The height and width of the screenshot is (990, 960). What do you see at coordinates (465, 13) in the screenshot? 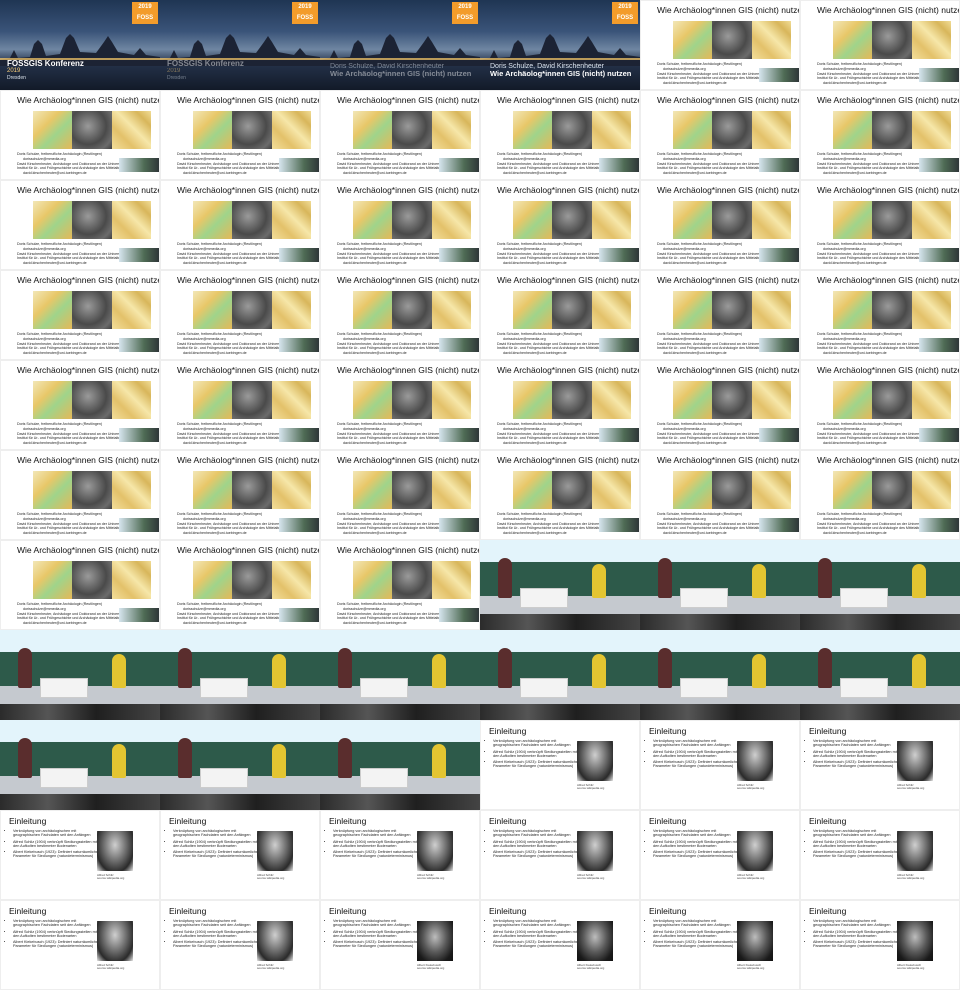
I see `fossgis-logo: 2019 FOSS` at bounding box center [465, 13].